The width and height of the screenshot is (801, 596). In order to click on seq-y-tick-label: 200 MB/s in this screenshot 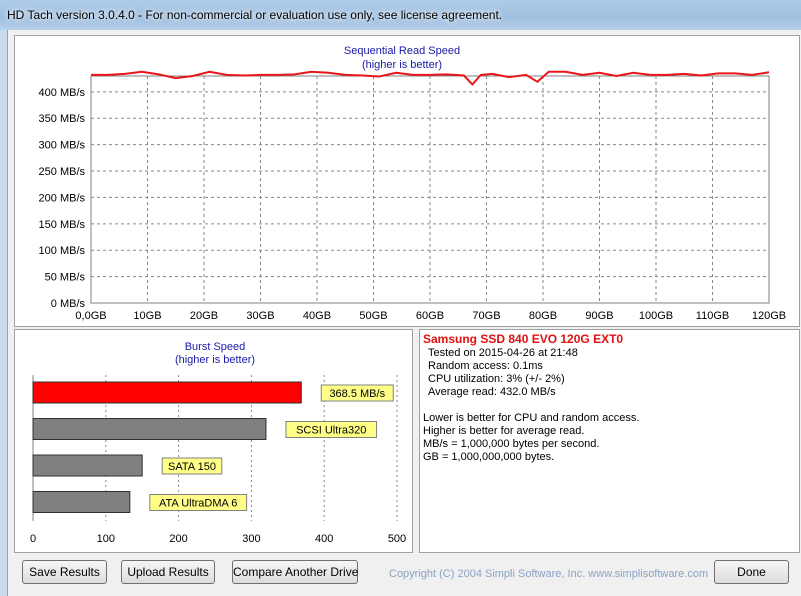, I will do `click(62, 198)`.